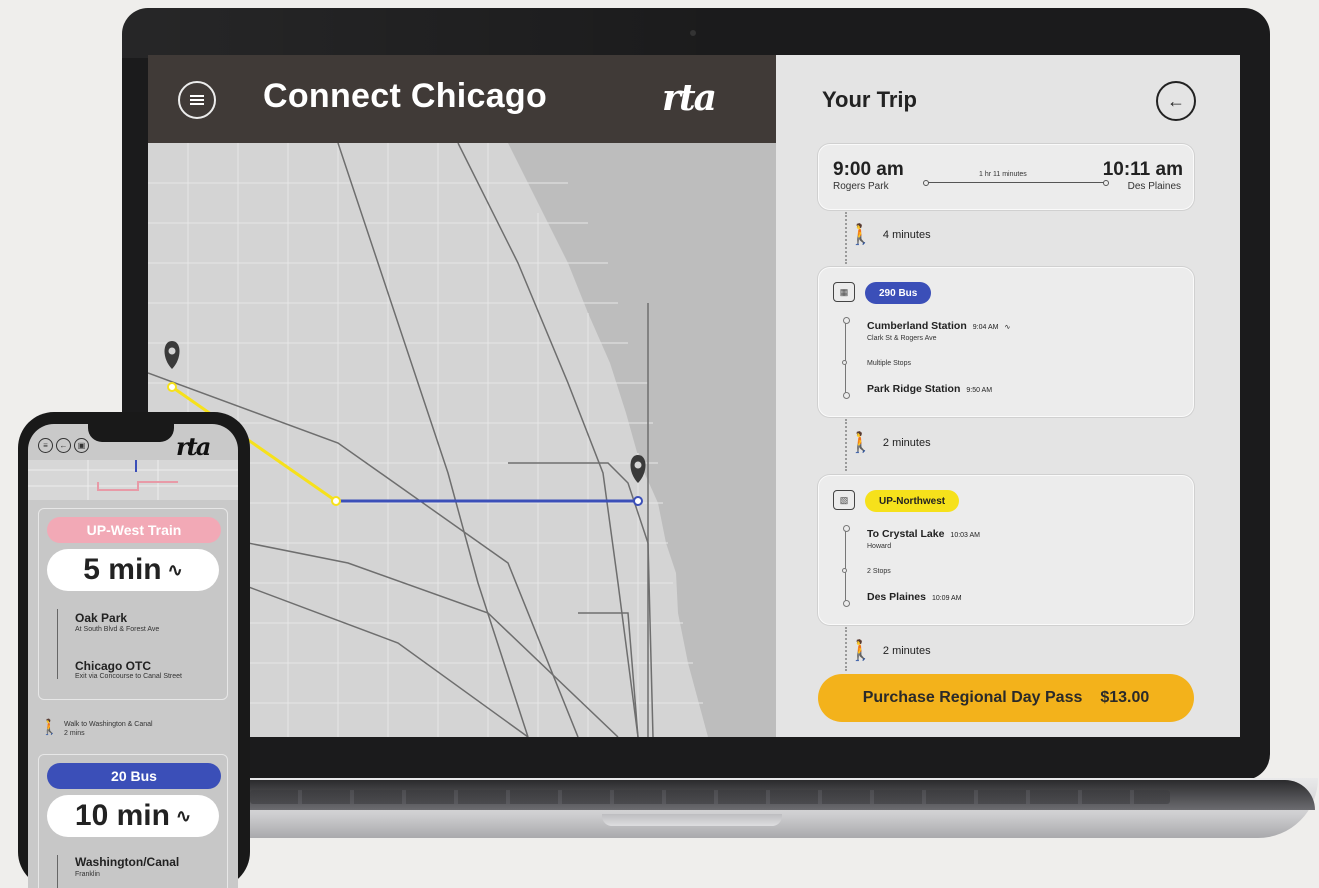 This screenshot has height=888, width=1319. Describe the element at coordinates (134, 530) in the screenshot. I see `route-badge: UP-West Train` at that location.